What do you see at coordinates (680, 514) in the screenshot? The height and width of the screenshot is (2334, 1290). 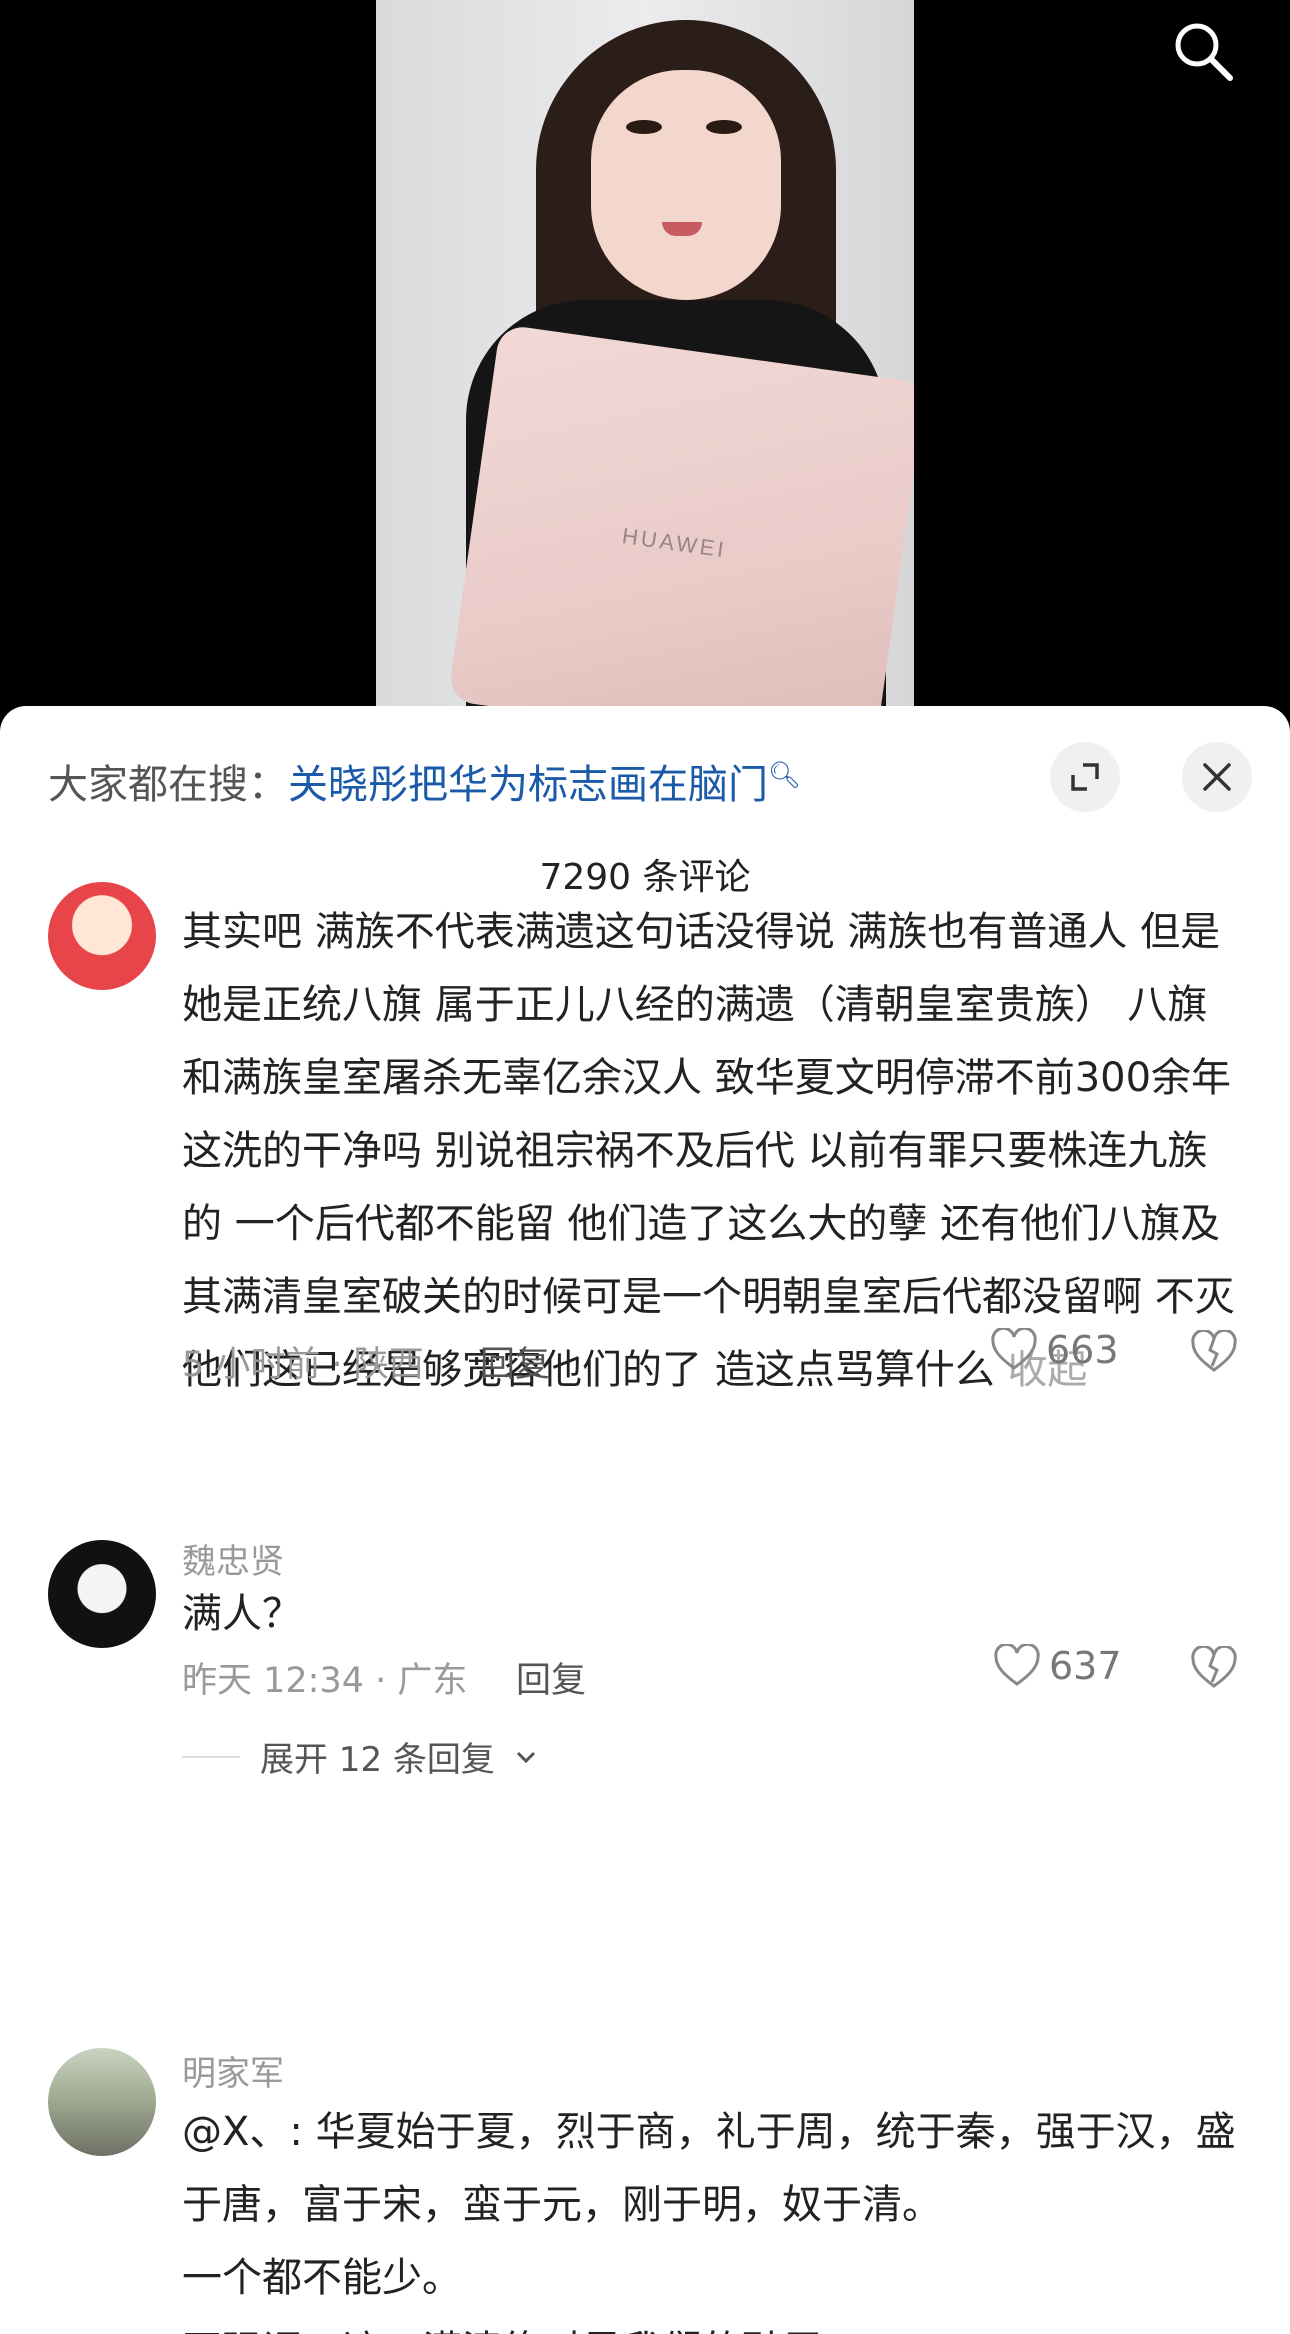 I see `video-laptop: HUAWEI` at bounding box center [680, 514].